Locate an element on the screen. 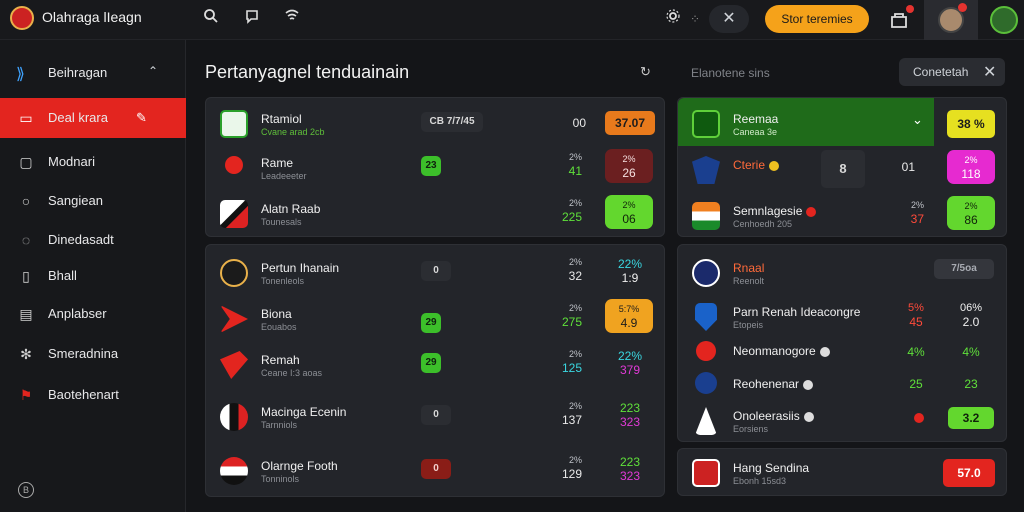 The image size is (1024, 512). sidebar-item-deal: ▭ Deal krara ✎ is located at coordinates (93, 118).